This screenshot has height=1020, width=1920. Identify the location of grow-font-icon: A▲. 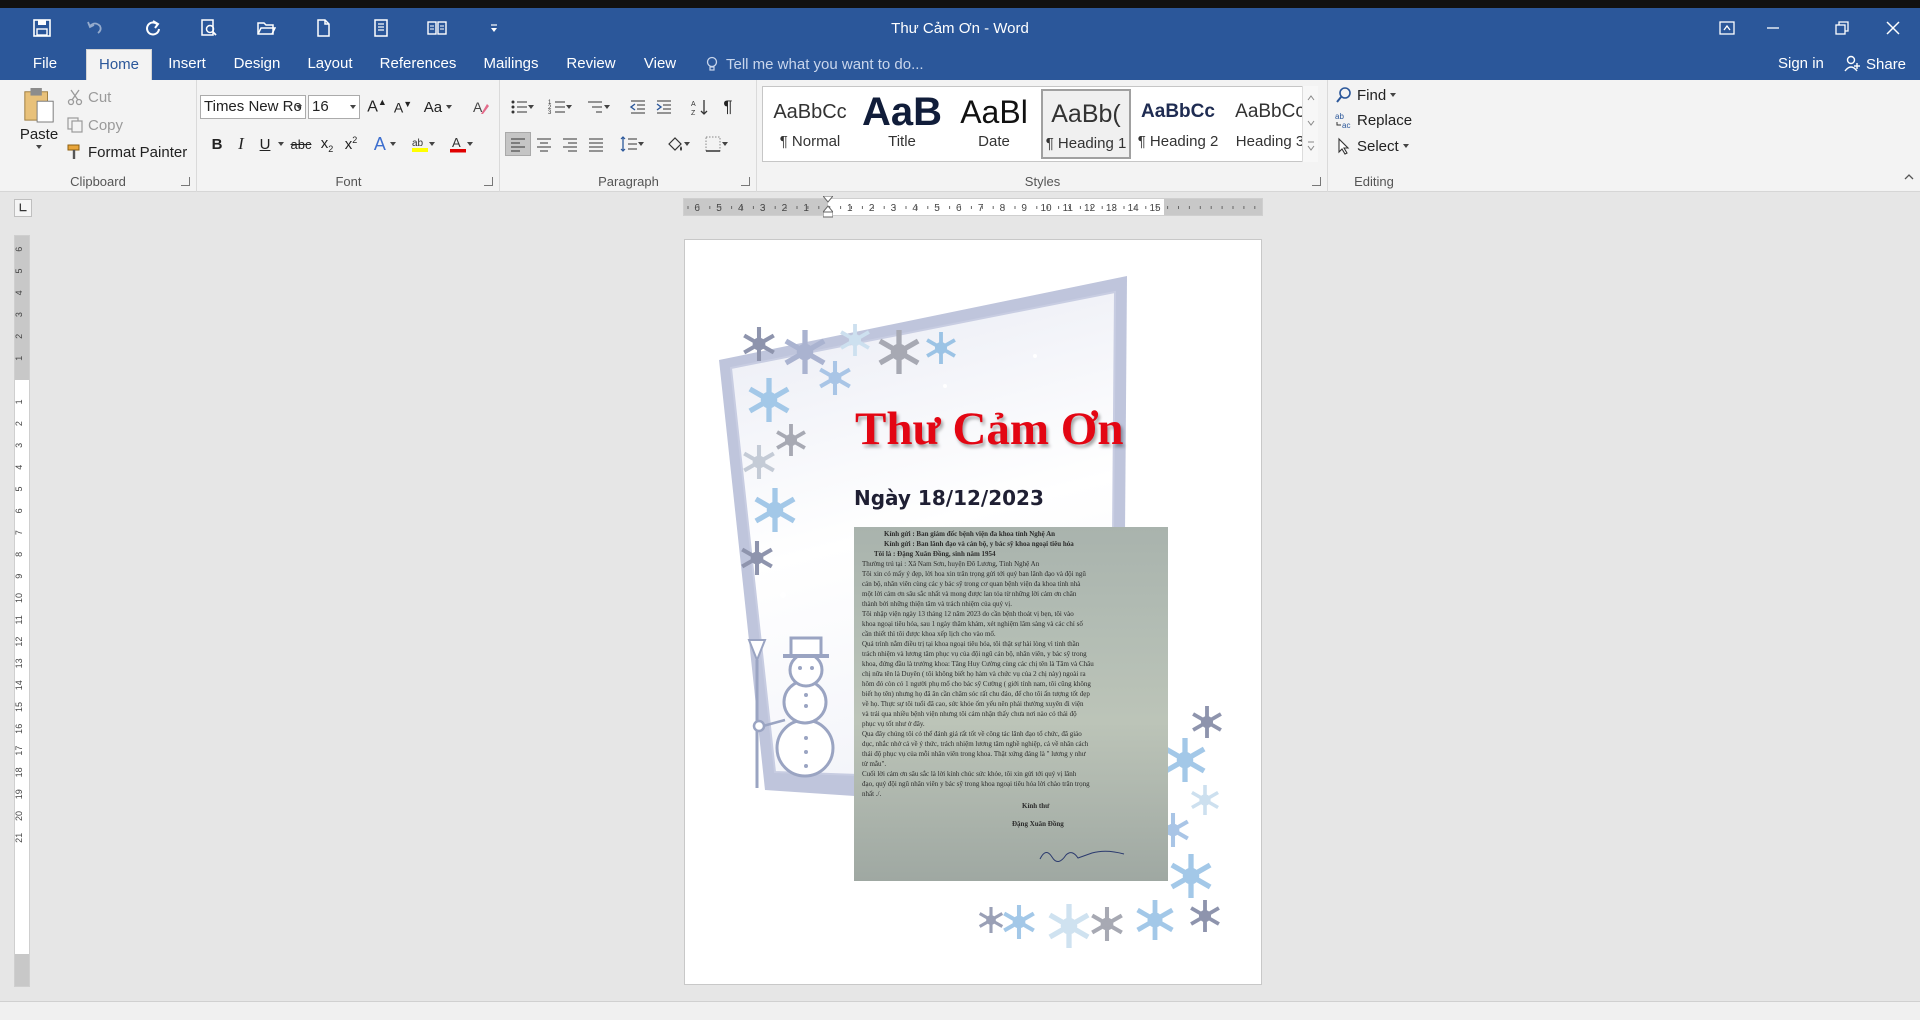
(377, 107).